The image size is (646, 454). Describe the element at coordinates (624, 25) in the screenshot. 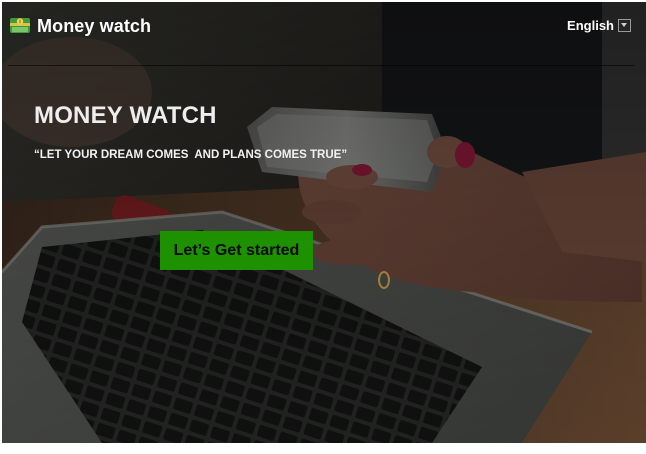

I see `chevron-down-icon` at that location.